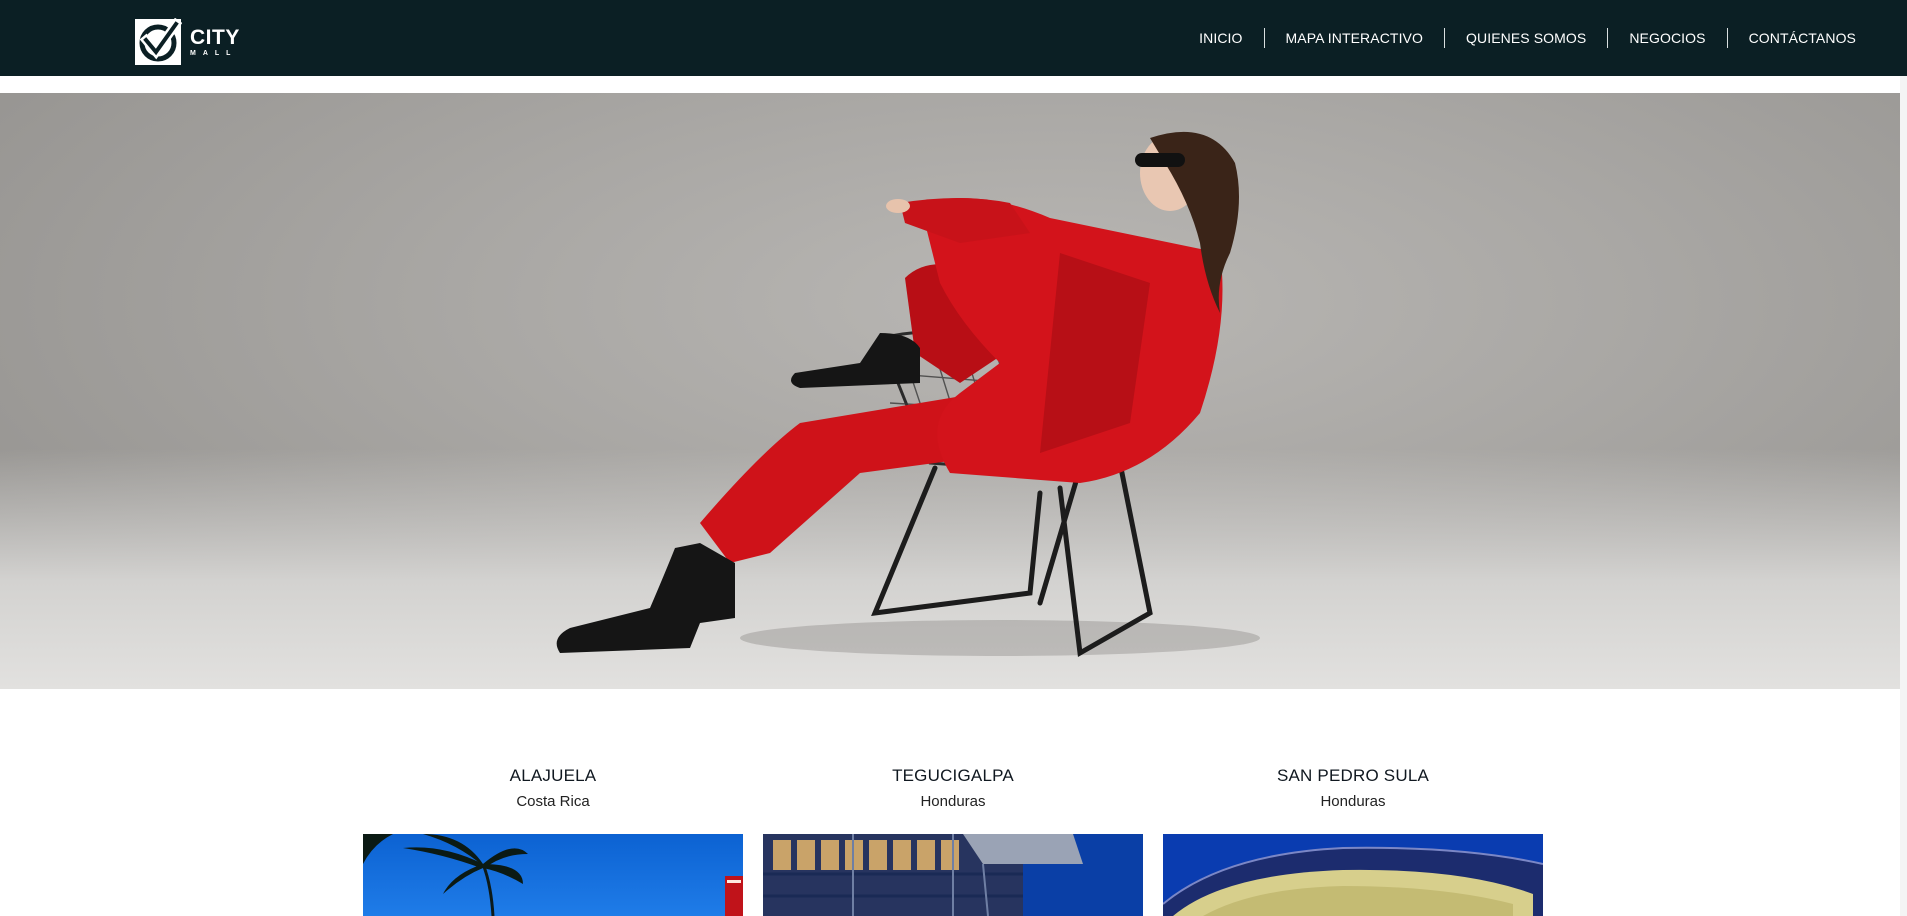  What do you see at coordinates (1903, 496) in the screenshot?
I see `scrollbar-track` at bounding box center [1903, 496].